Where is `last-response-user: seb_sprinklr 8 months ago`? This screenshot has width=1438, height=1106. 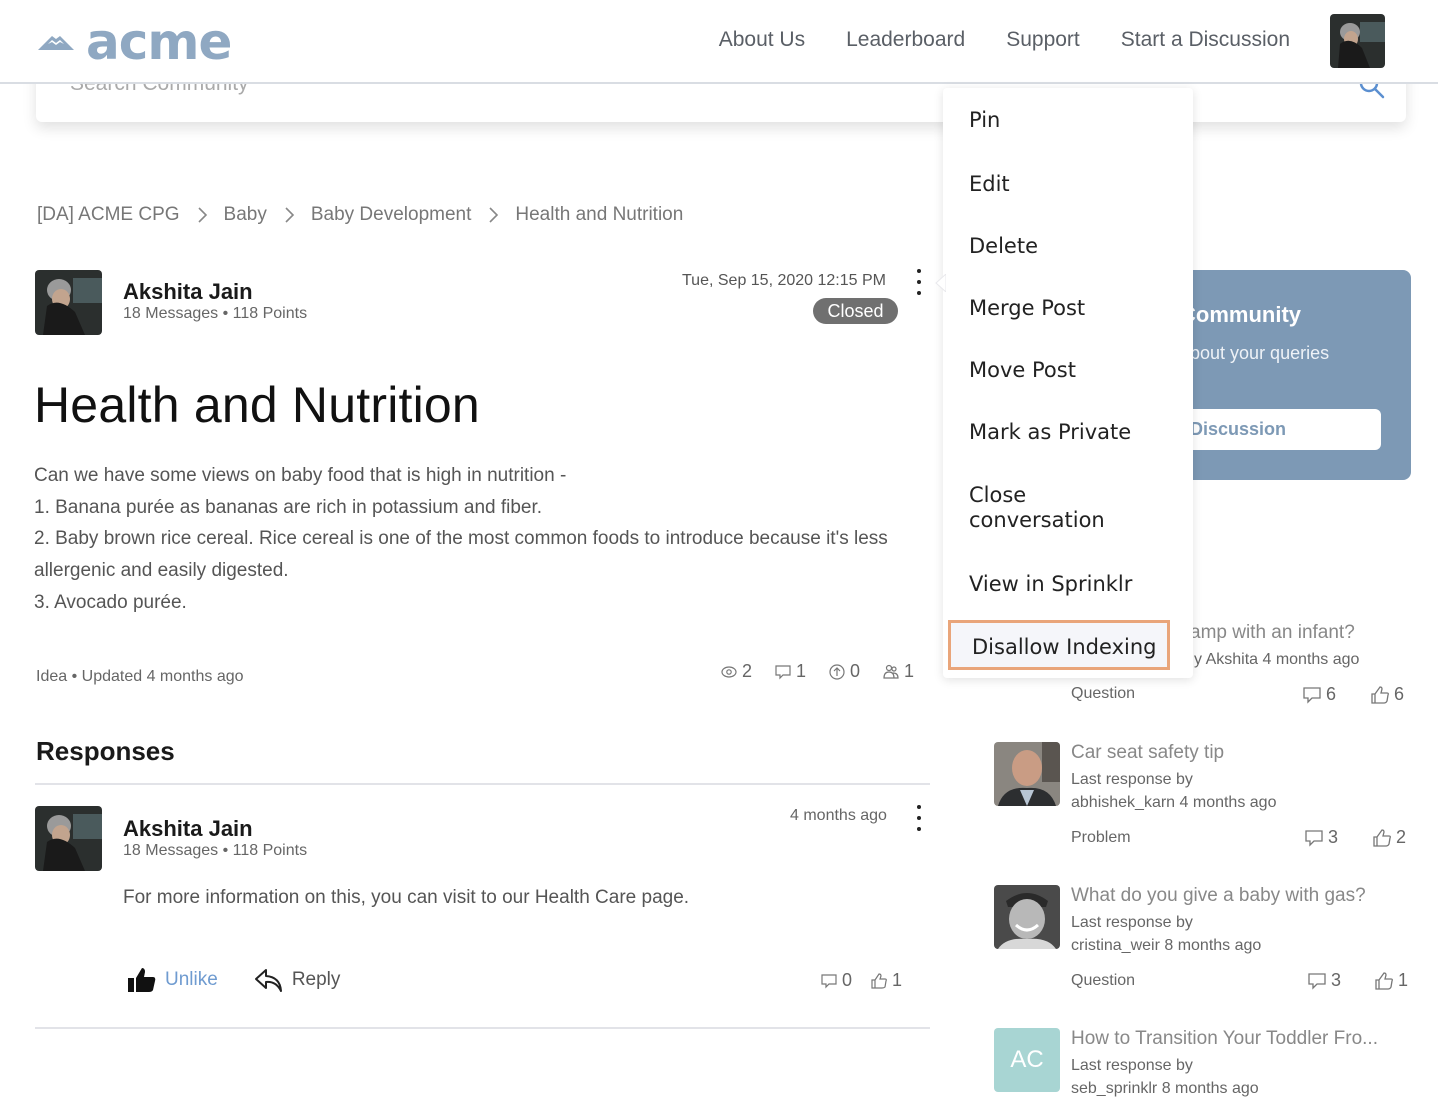 last-response-user: seb_sprinklr 8 months ago is located at coordinates (1165, 1088).